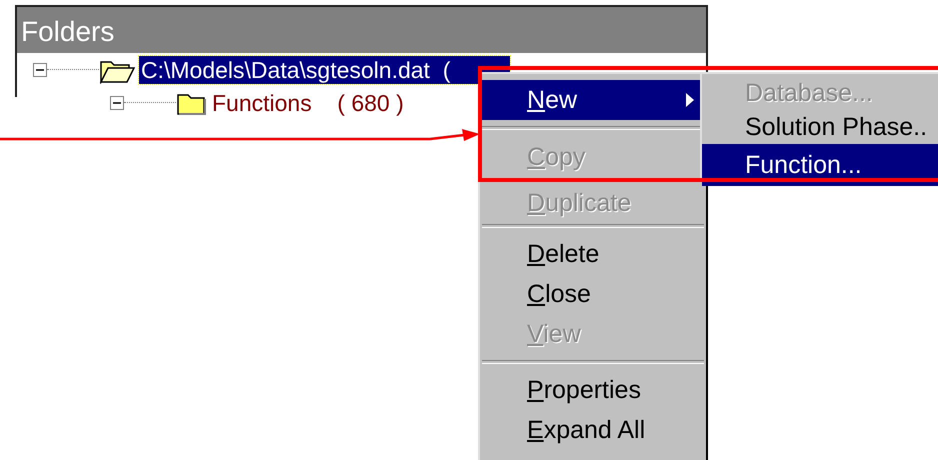  Describe the element at coordinates (593, 430) in the screenshot. I see `menu-item: Expand All` at that location.